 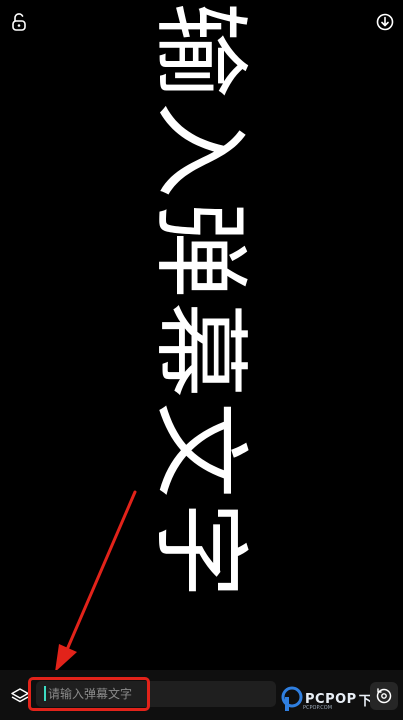 What do you see at coordinates (385, 22) in the screenshot?
I see `download-icon` at bounding box center [385, 22].